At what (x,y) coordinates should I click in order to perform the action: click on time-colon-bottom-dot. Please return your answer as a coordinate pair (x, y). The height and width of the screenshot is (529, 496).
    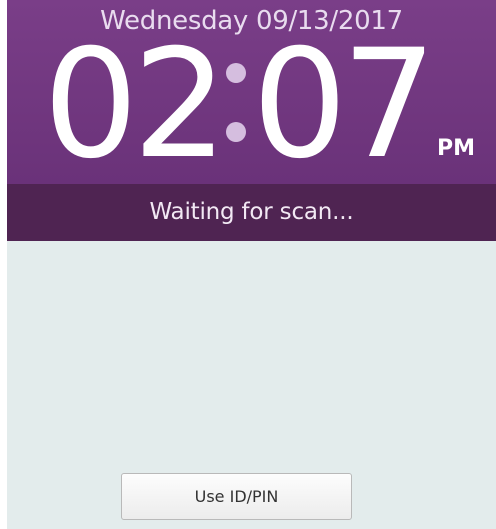
    Looking at the image, I should click on (236, 132).